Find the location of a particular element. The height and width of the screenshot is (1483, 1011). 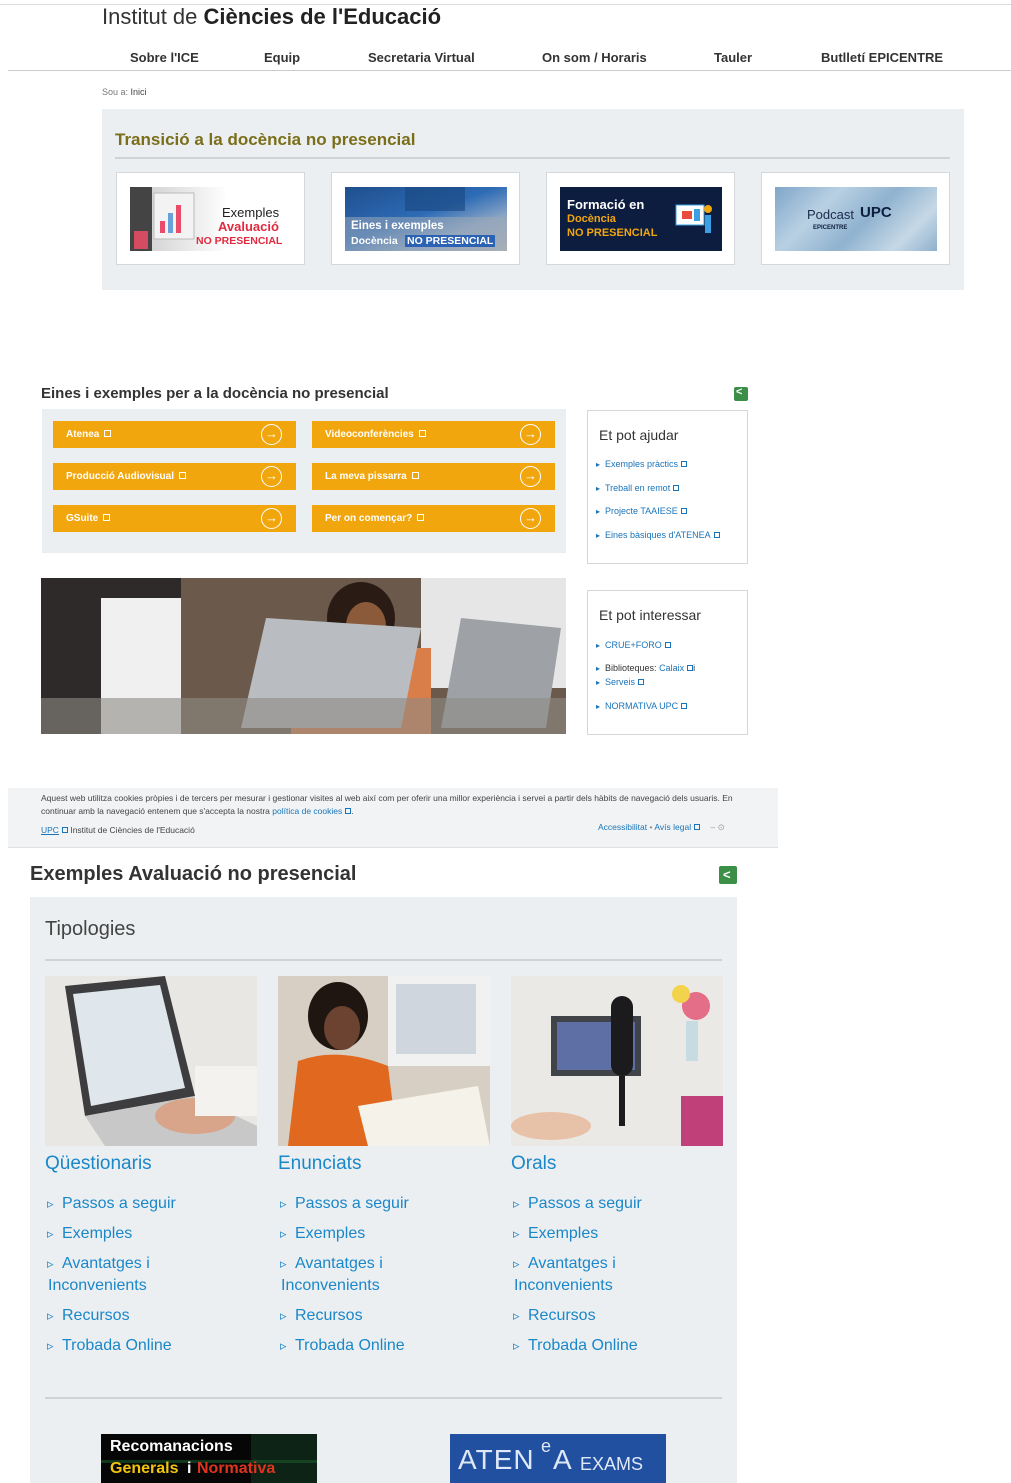

e-passos-a-seguir: Passos a seguir is located at coordinates (344, 1204).